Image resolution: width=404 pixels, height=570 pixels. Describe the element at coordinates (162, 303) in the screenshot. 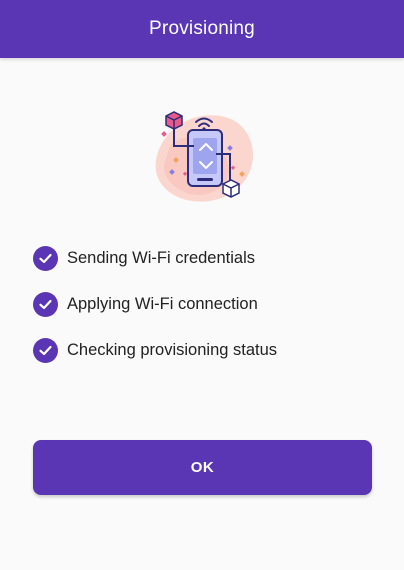

I see `step-label: Applying Wi-Fi connection` at that location.